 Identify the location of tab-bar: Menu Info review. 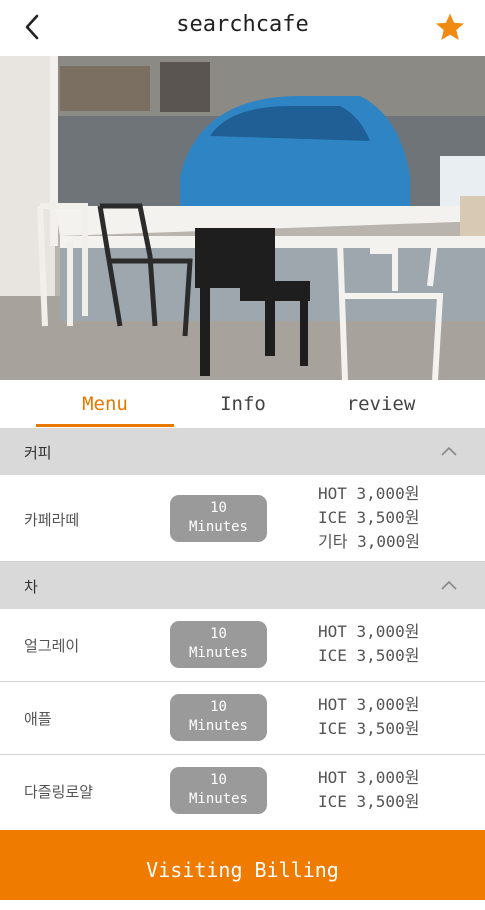
(242, 404).